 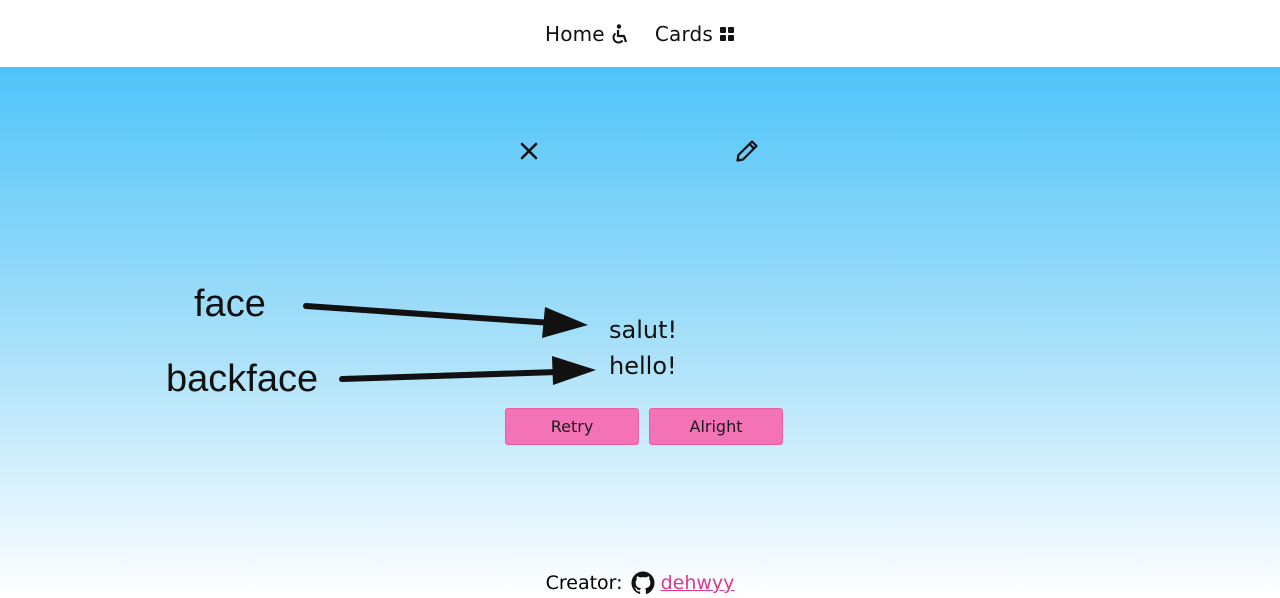 I want to click on backface-arrow, so click(x=467, y=370).